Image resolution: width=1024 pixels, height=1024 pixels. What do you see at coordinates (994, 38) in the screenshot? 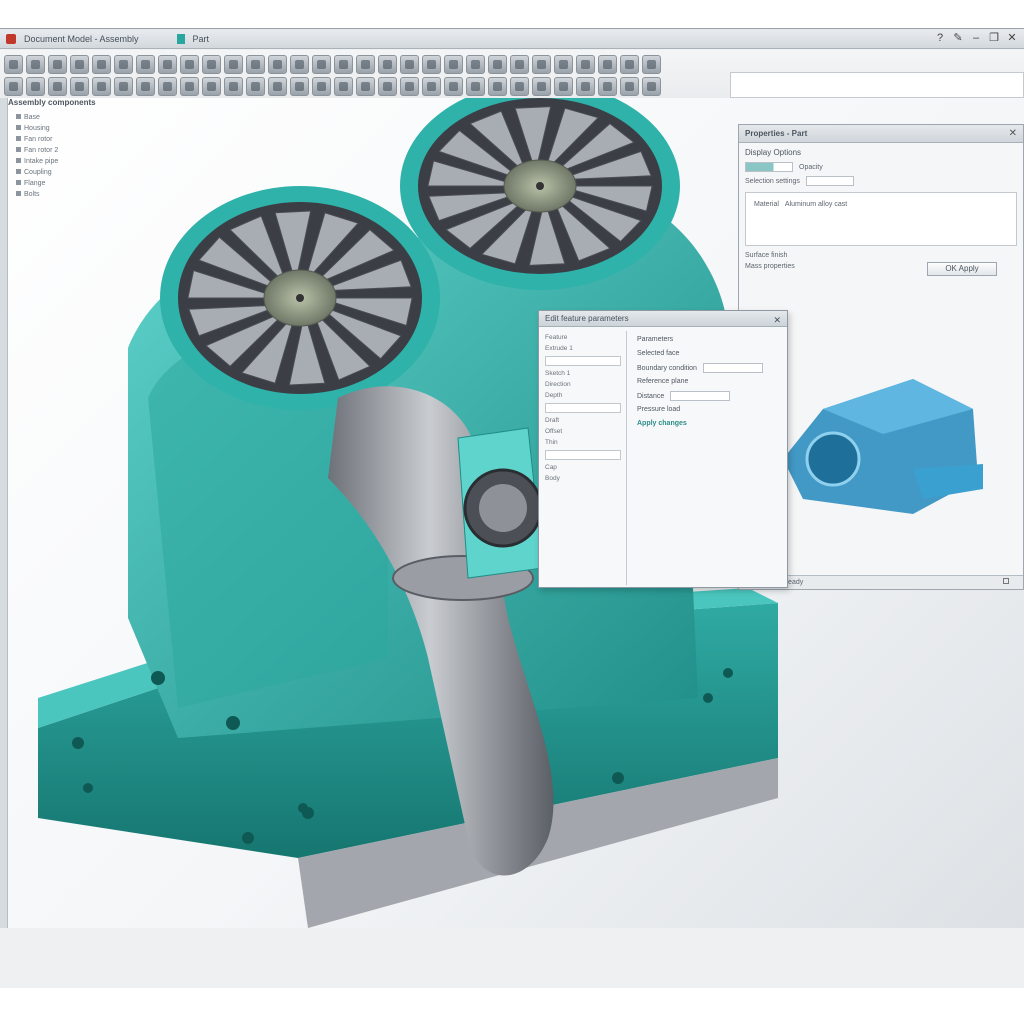
I see `restore-icon: ❐` at bounding box center [994, 38].